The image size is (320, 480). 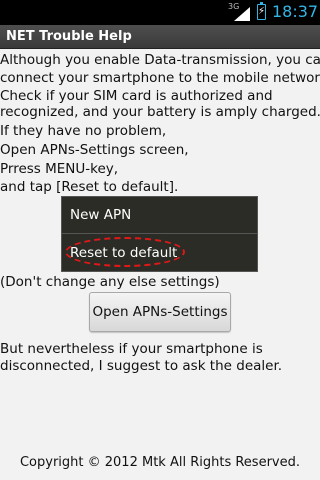 I want to click on battery-icon: ⚡, so click(x=261, y=11).